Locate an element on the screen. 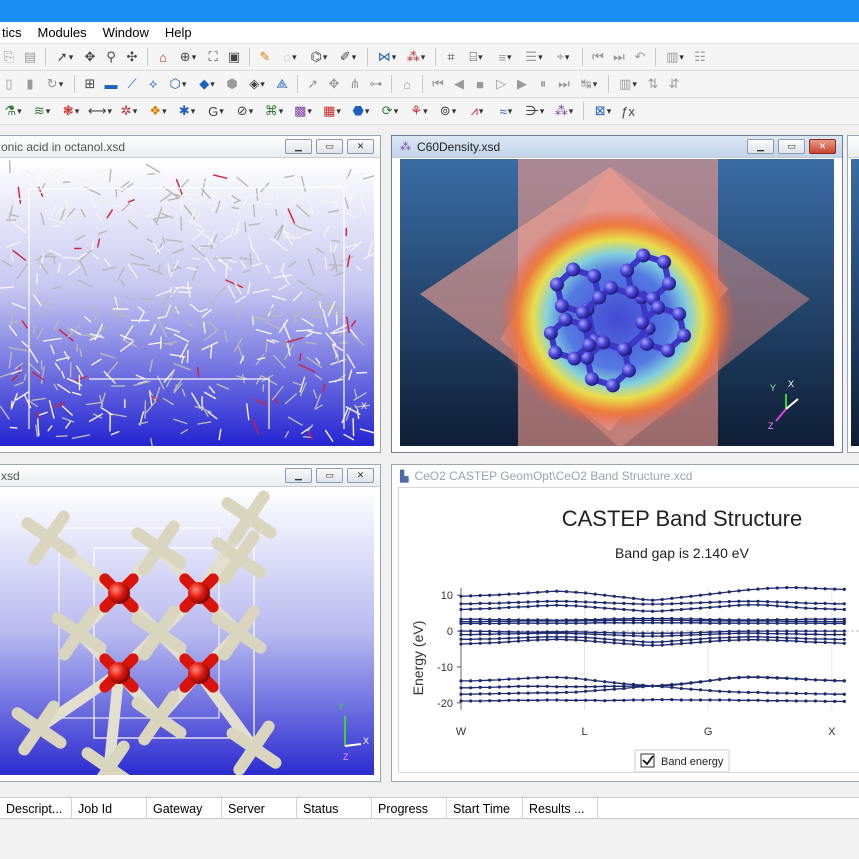 The width and height of the screenshot is (859, 859). column-gateway: Gateway is located at coordinates (184, 809).